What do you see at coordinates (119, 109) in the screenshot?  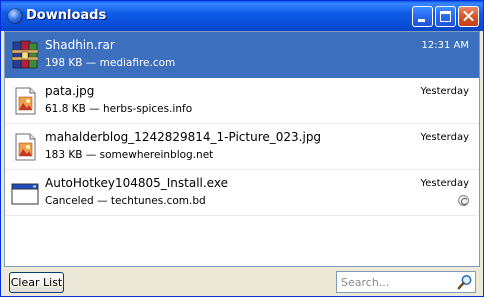 I see `download-status: 61.8 KB — herbs-spices.info` at bounding box center [119, 109].